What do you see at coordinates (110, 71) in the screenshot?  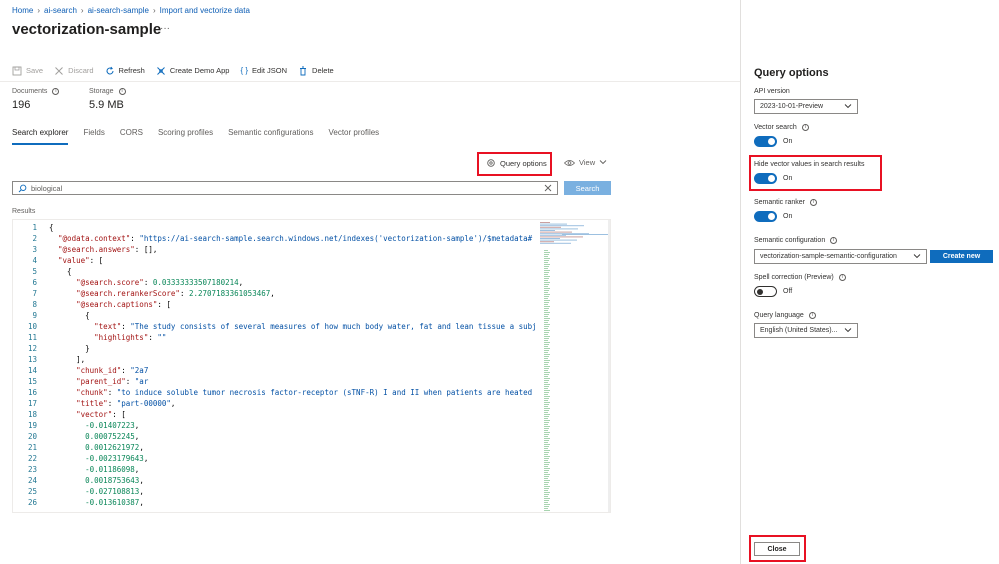 I see `refresh-icon` at bounding box center [110, 71].